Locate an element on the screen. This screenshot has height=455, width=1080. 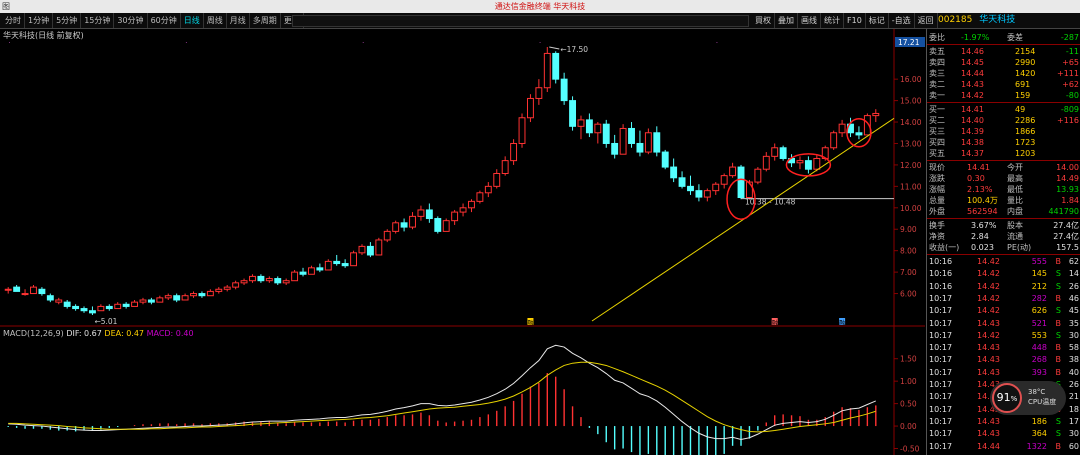
period-tab: 1分钟 is located at coordinates (39, 20).